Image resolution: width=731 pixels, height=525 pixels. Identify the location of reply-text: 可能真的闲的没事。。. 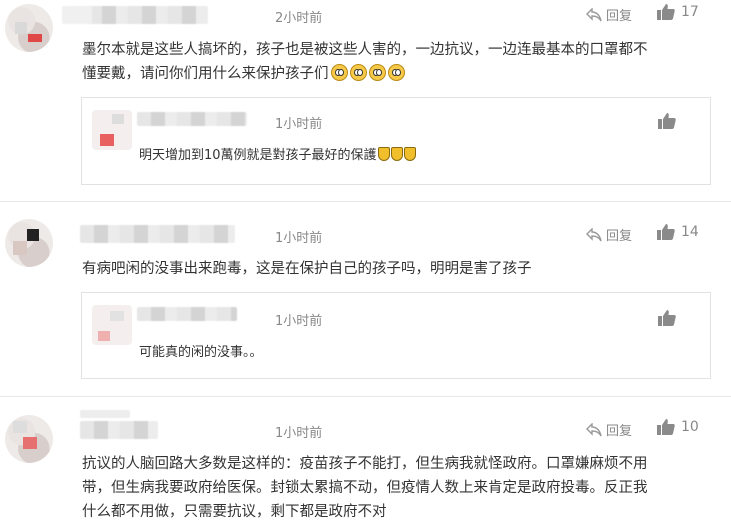
(201, 352).